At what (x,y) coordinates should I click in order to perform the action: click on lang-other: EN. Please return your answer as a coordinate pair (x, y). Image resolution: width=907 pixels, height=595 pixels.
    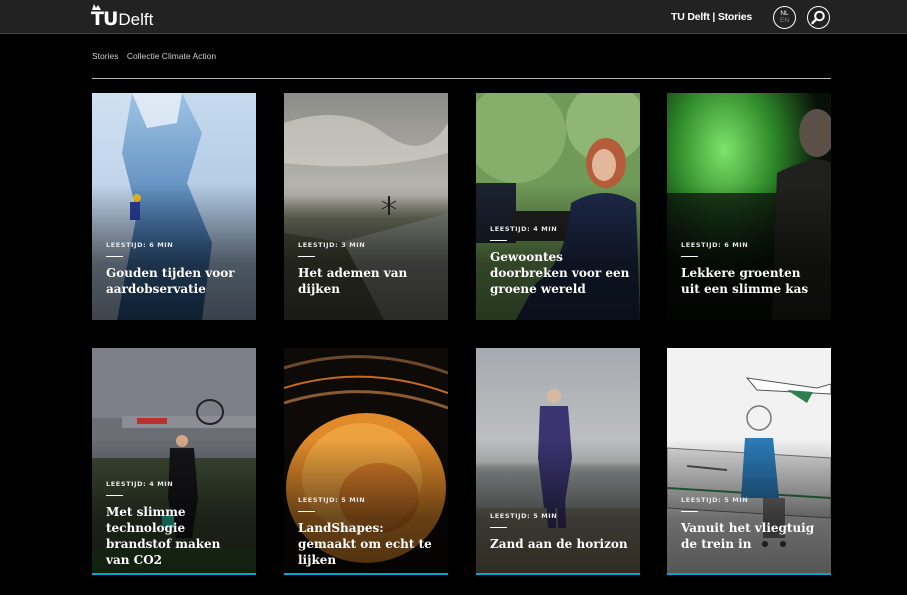
    Looking at the image, I should click on (784, 20).